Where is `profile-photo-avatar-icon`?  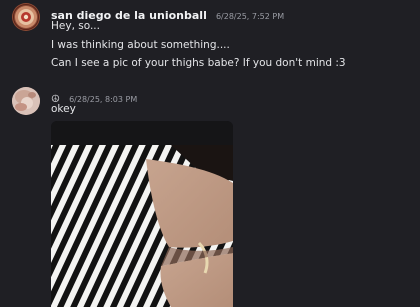 profile-photo-avatar-icon is located at coordinates (26, 101).